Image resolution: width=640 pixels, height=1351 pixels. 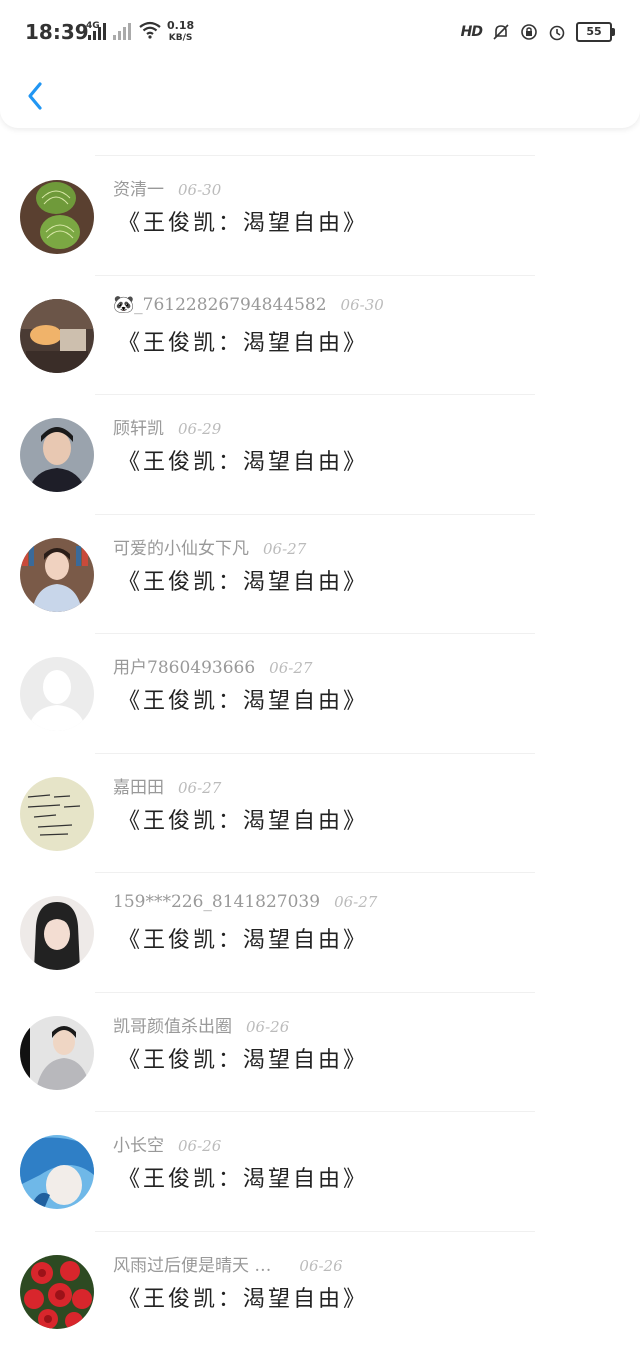 I want to click on wifi-icon, so click(x=150, y=30).